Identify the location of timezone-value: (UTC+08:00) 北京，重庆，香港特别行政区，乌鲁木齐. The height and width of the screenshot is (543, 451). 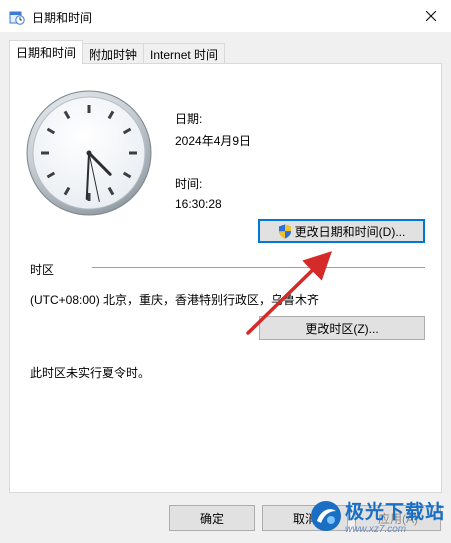
(175, 300).